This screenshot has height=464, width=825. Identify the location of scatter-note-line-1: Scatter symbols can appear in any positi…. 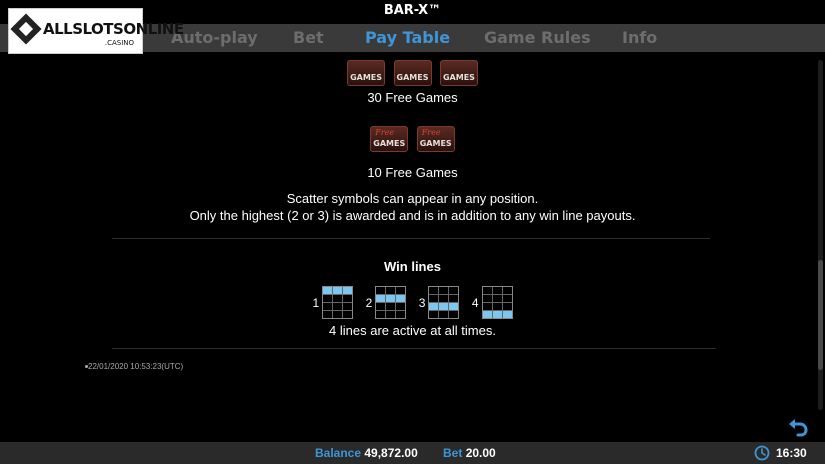
(412, 198).